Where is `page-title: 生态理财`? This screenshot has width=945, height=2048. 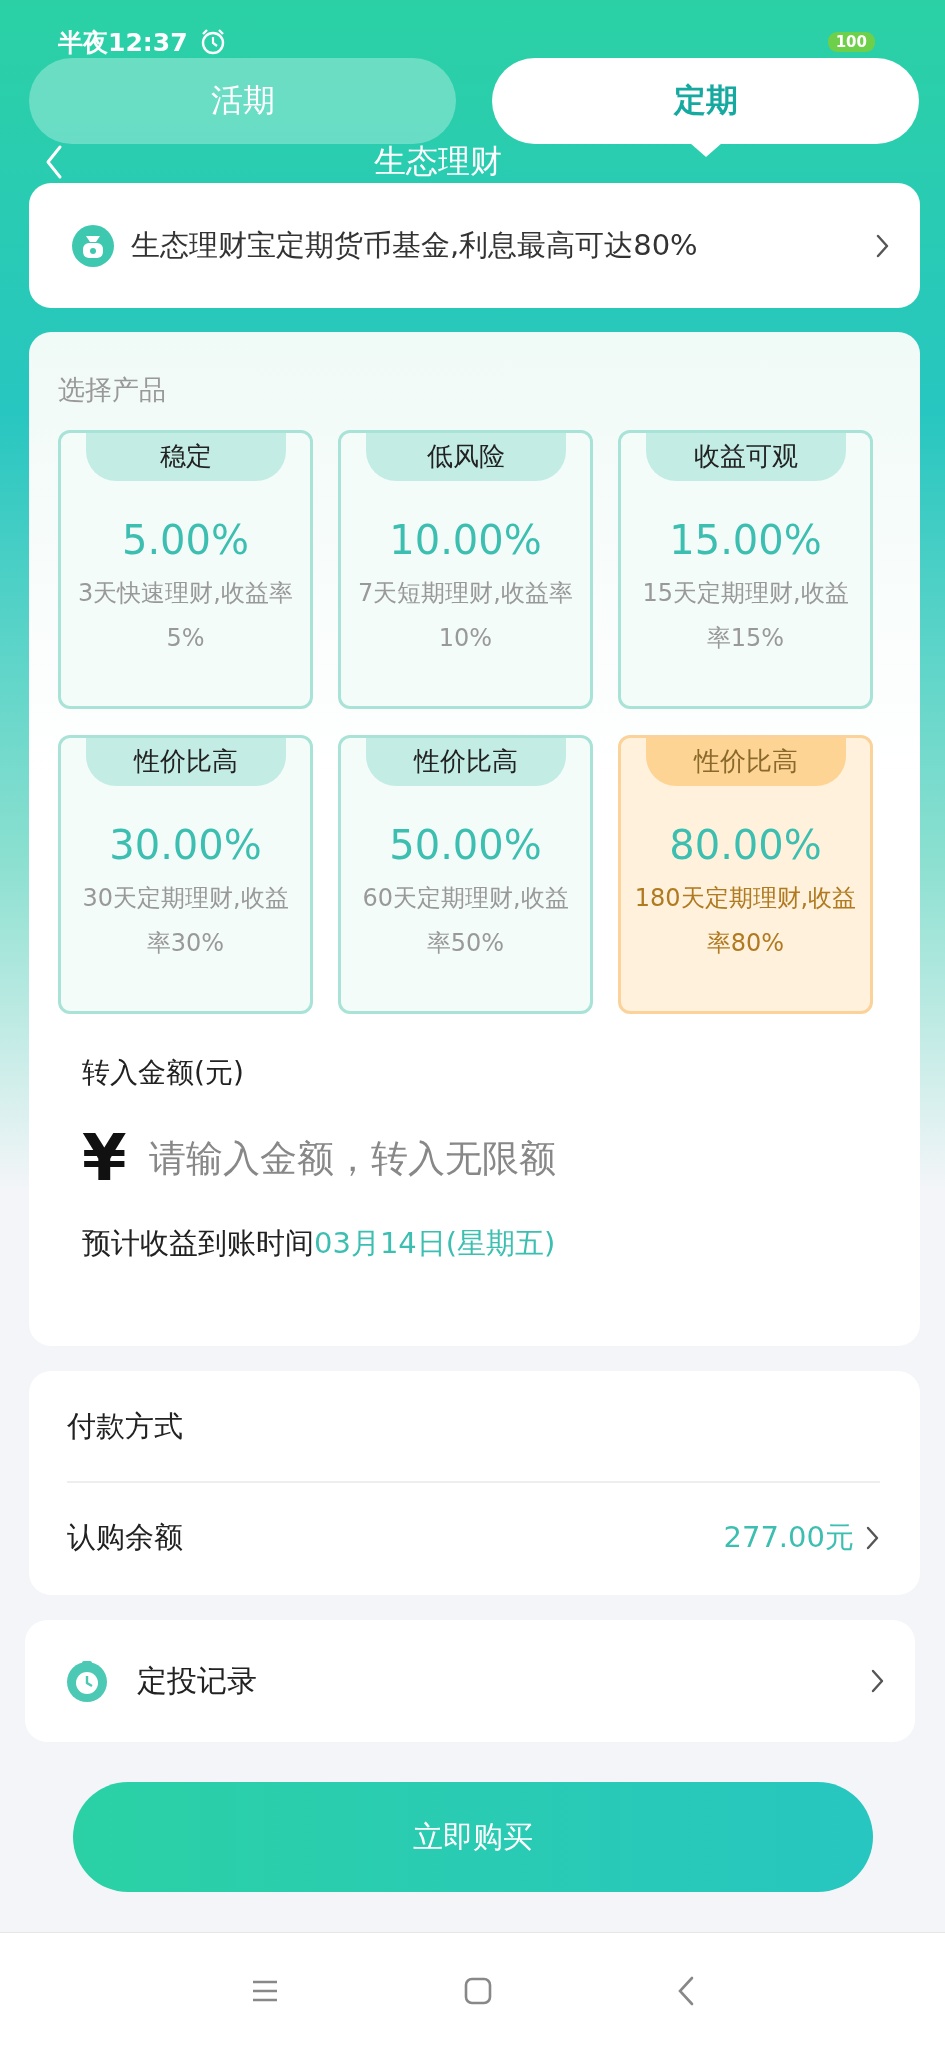
page-title: 生态理财 is located at coordinates (438, 161).